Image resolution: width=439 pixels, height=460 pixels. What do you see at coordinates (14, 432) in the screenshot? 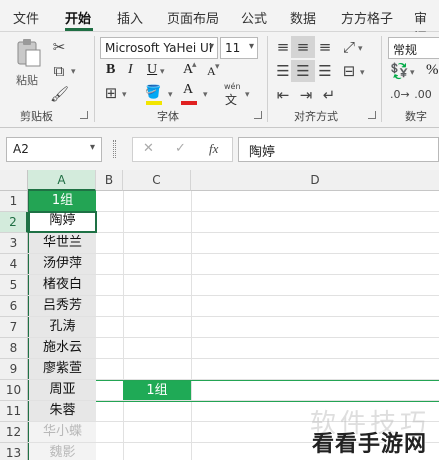
I see `row-header: 12` at bounding box center [14, 432].